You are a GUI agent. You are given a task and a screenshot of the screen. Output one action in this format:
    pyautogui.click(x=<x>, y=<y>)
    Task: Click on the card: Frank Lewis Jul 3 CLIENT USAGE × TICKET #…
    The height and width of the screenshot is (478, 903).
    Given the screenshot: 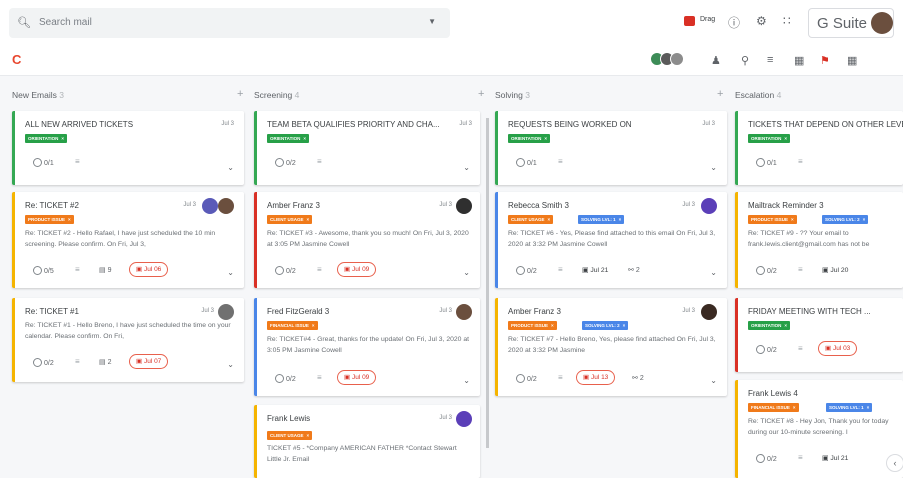 What is the action you would take?
    pyautogui.click(x=367, y=441)
    